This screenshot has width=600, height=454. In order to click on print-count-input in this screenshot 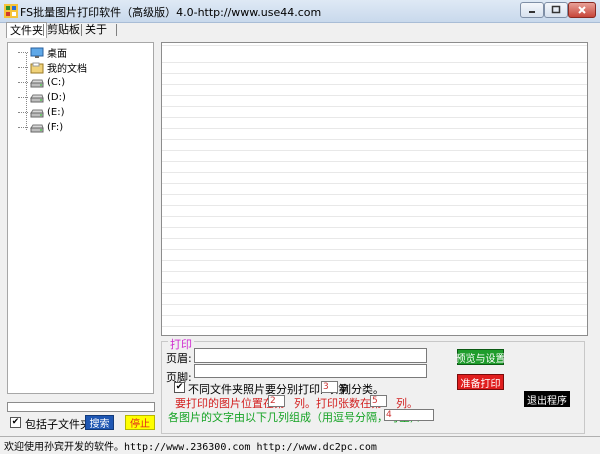, I will do `click(378, 401)`.